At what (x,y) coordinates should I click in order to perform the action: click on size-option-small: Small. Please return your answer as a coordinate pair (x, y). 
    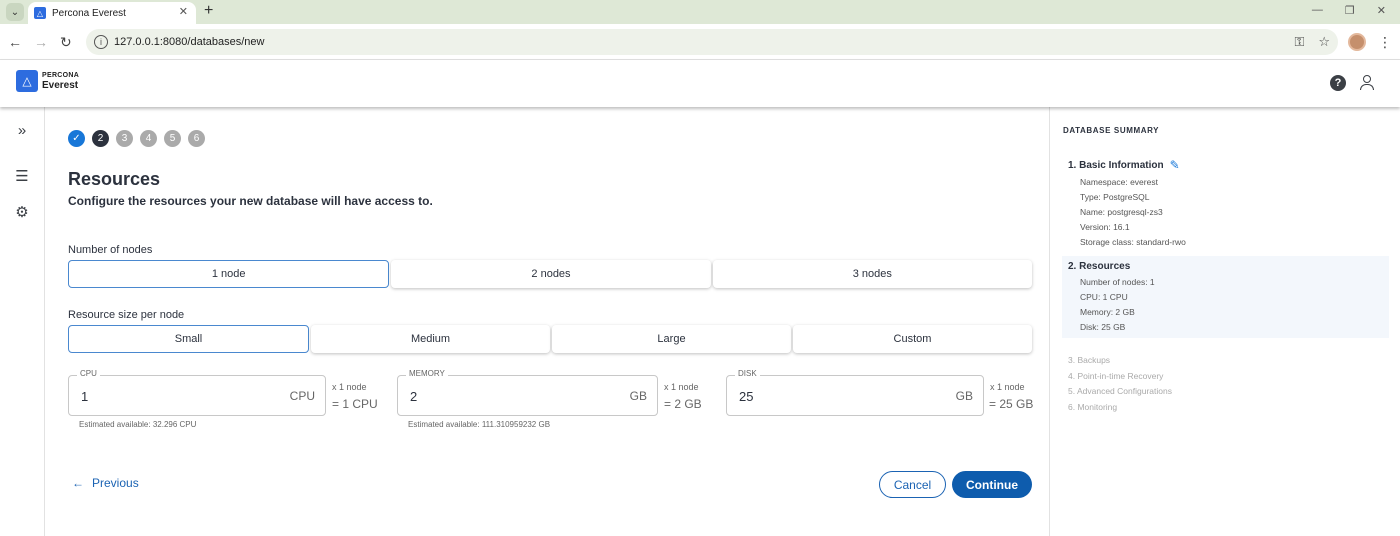
    Looking at the image, I should click on (188, 339).